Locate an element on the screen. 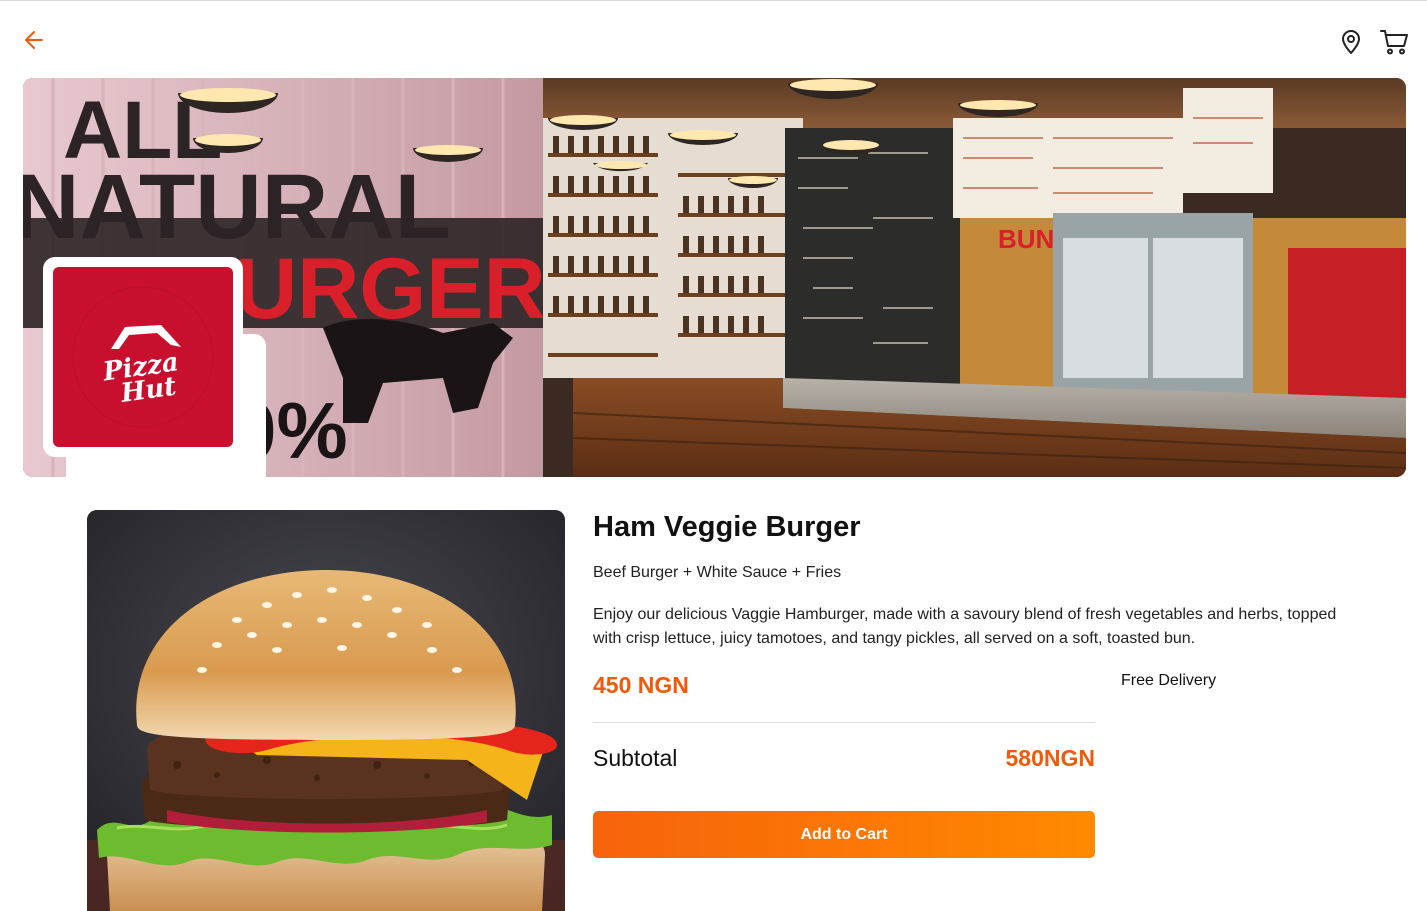 The height and width of the screenshot is (911, 1427). location-button is located at coordinates (1351, 42).